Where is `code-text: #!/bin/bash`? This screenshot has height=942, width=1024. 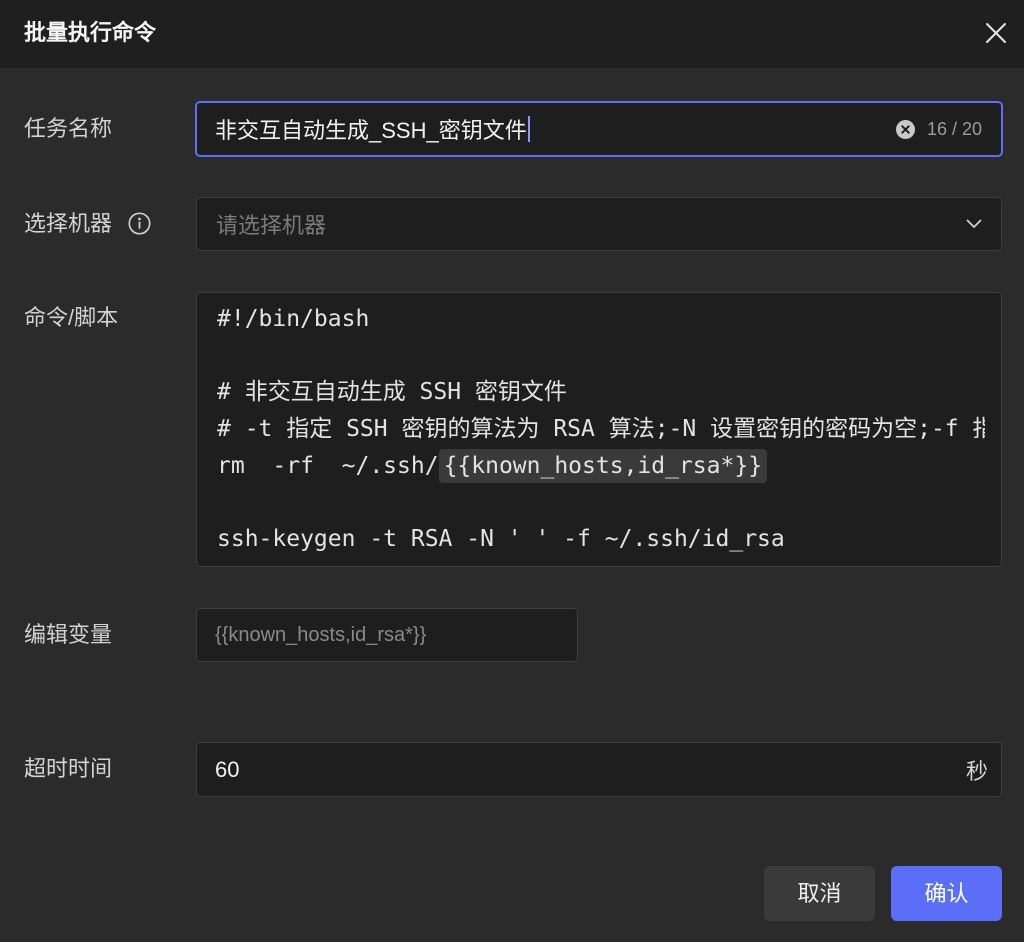 code-text: #!/bin/bash is located at coordinates (293, 319).